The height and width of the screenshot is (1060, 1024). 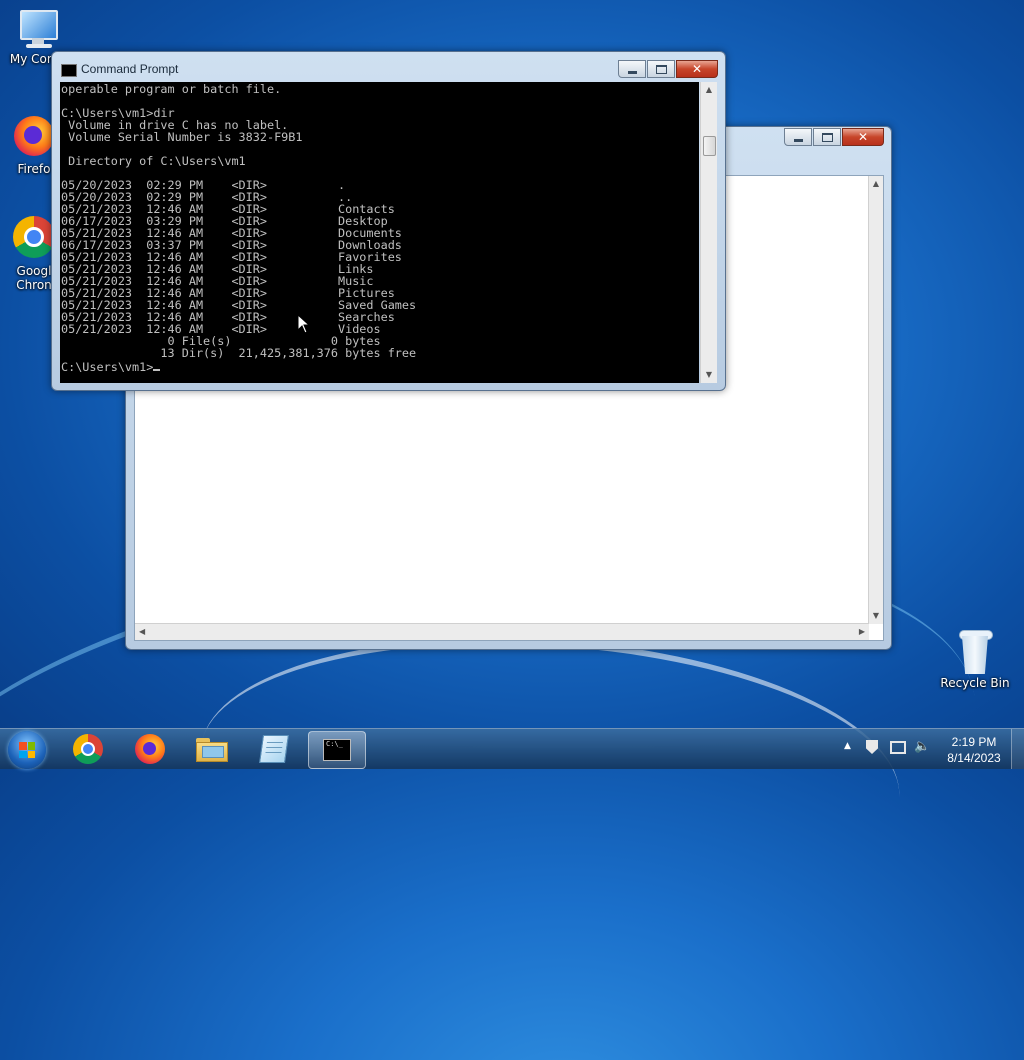 I want to click on taskbar-file-explorer, so click(x=212, y=749).